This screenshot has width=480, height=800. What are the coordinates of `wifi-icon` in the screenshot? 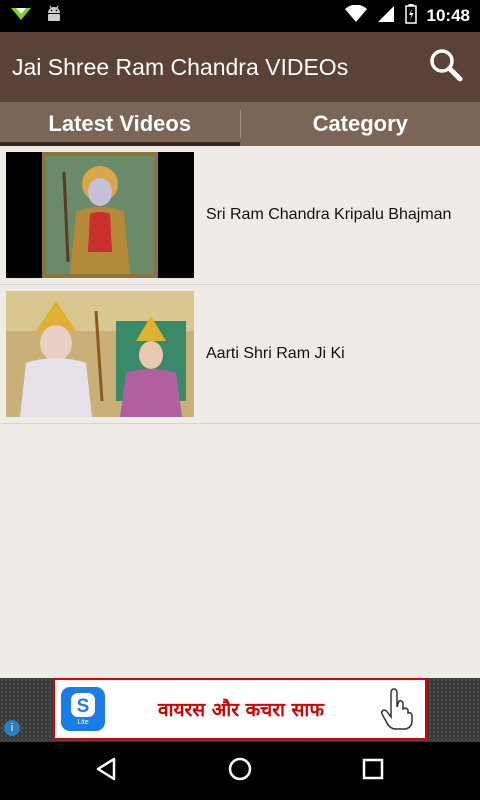 It's located at (355, 16).